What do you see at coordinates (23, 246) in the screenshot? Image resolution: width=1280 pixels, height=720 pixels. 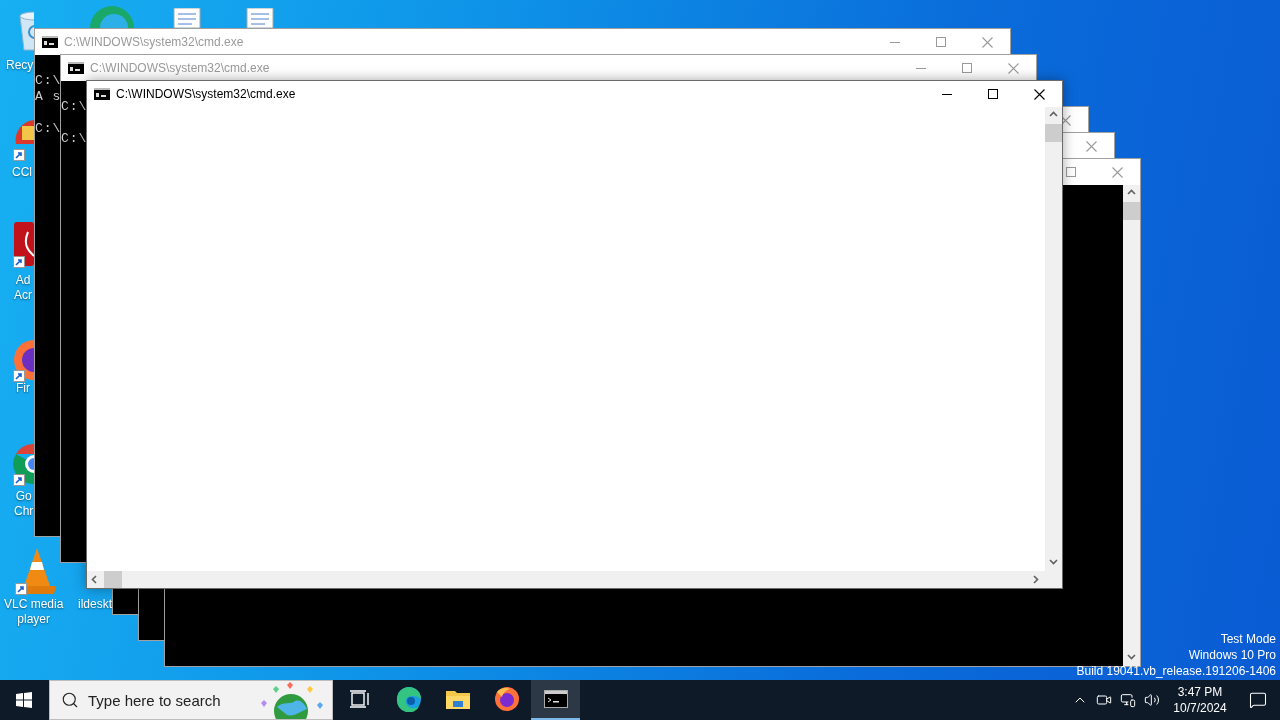 I see `document-app-icon` at bounding box center [23, 246].